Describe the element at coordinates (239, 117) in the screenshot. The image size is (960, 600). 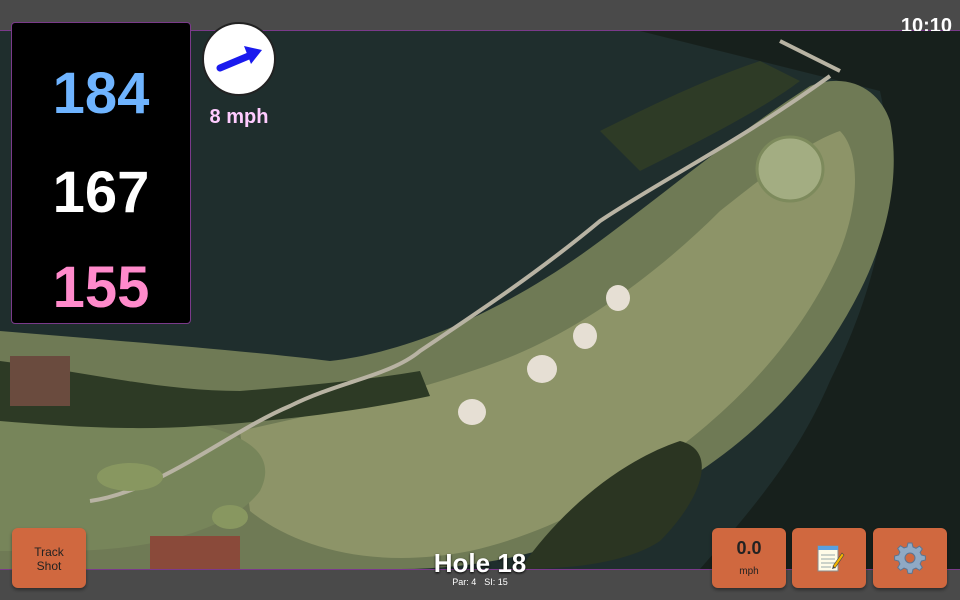
I see `wind-speed-label: 8 mph` at that location.